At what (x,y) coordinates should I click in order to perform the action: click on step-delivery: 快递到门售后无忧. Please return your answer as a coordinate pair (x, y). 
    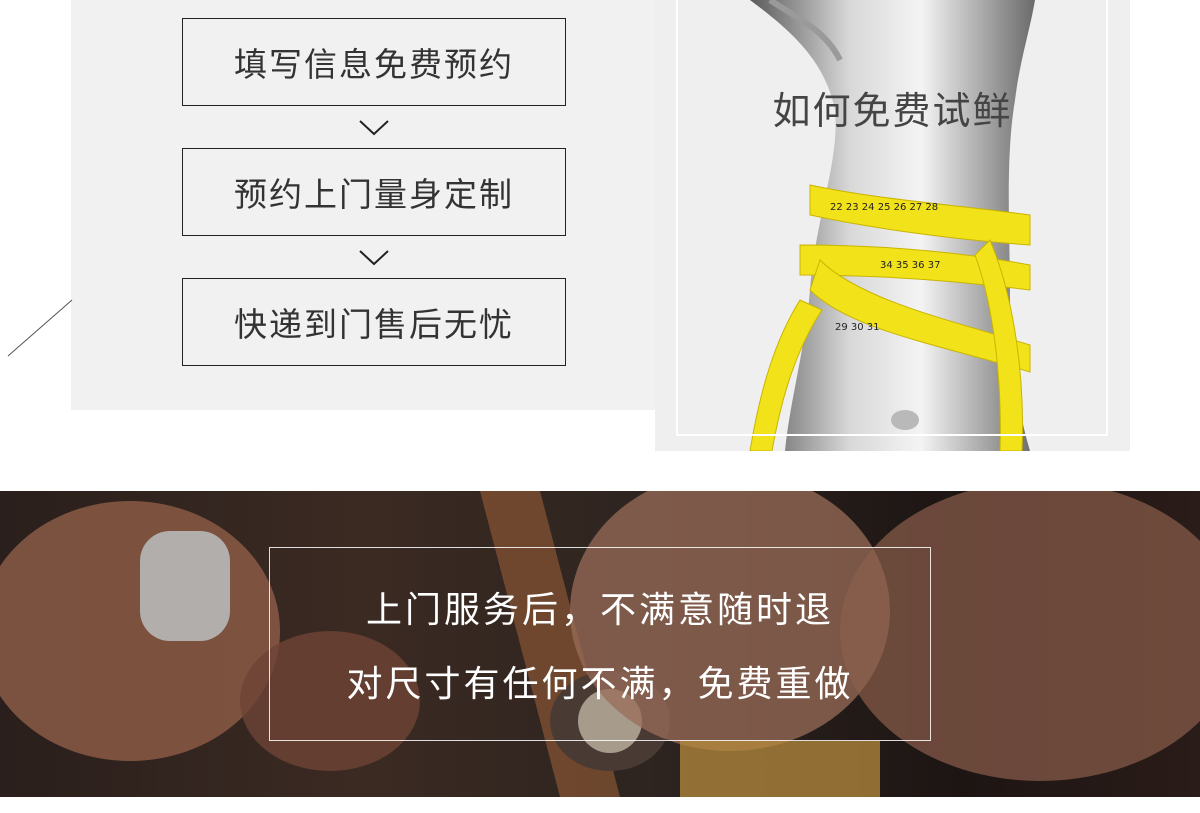
    Looking at the image, I should click on (374, 322).